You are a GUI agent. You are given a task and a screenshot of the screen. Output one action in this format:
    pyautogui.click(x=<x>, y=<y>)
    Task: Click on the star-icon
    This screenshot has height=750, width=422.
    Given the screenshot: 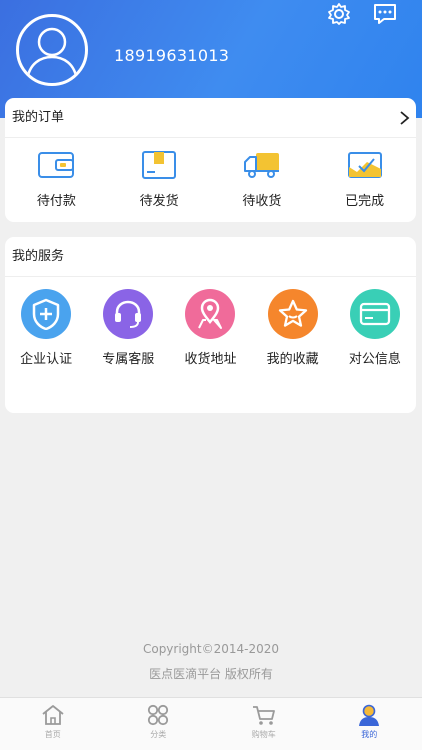 What is the action you would take?
    pyautogui.click(x=292, y=314)
    